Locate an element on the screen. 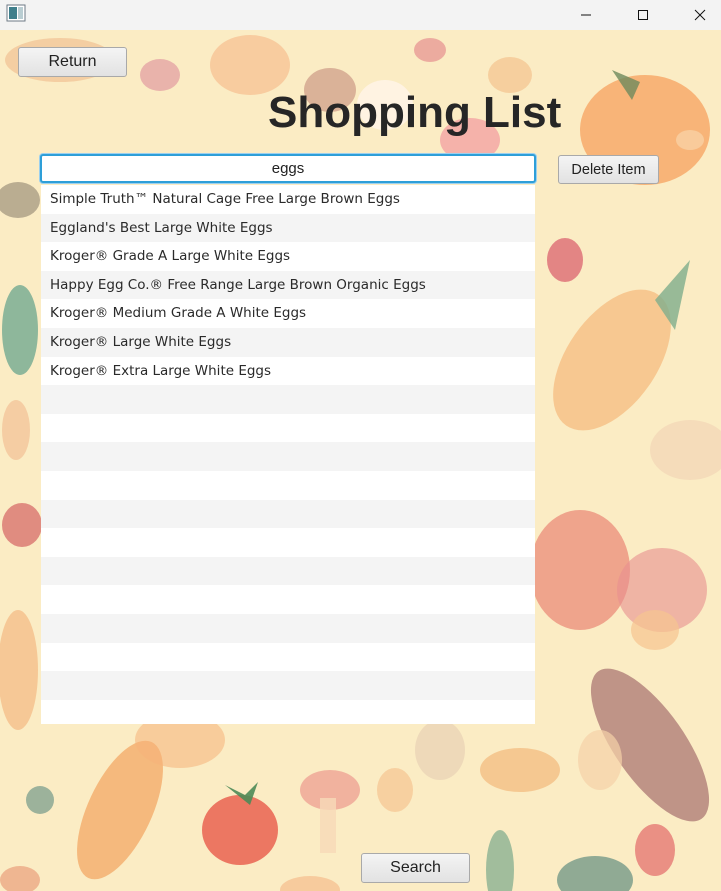 The width and height of the screenshot is (721, 891). close-button is located at coordinates (699, 15).